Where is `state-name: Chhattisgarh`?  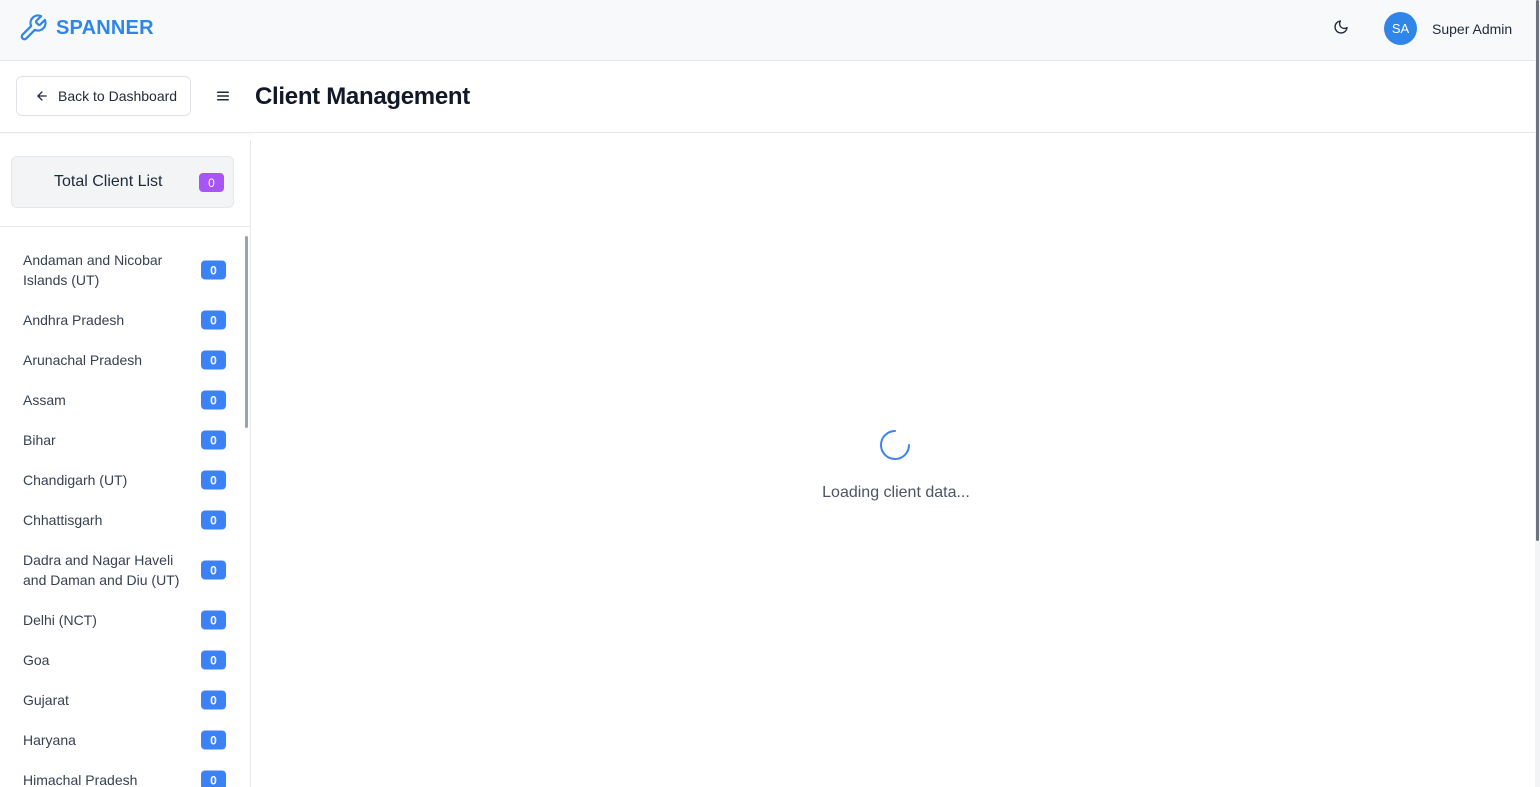
state-name: Chhattisgarh is located at coordinates (63, 520).